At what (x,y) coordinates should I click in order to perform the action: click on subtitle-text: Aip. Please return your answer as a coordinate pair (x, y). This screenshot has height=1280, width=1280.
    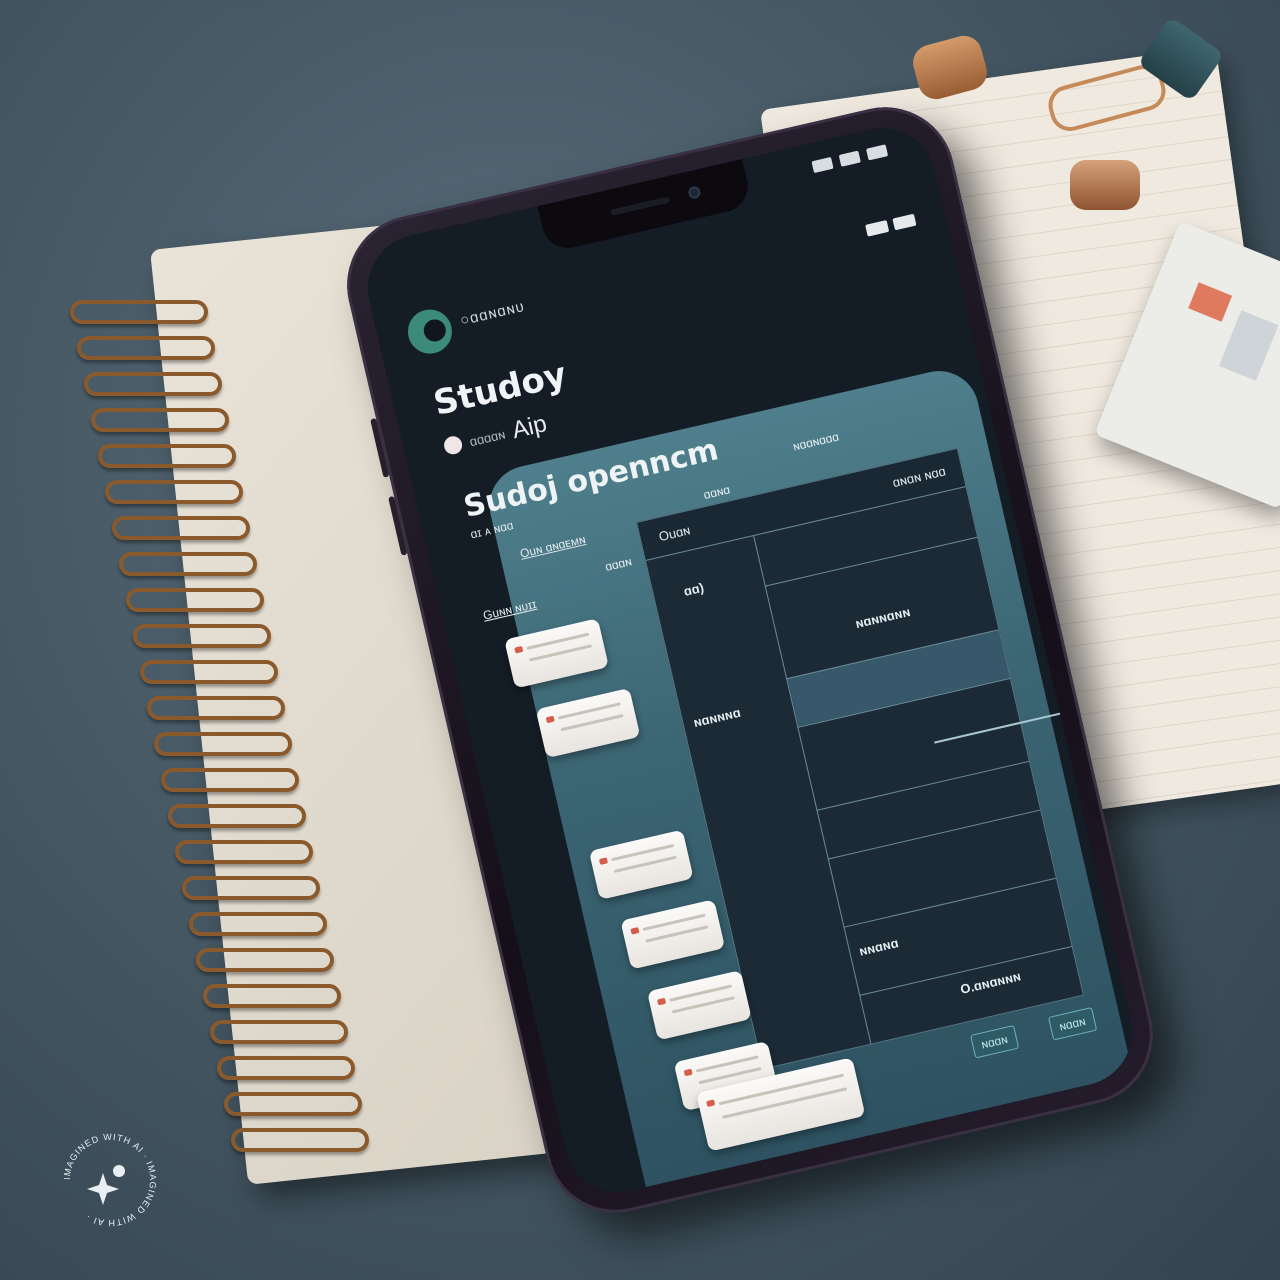
    Looking at the image, I should click on (529, 427).